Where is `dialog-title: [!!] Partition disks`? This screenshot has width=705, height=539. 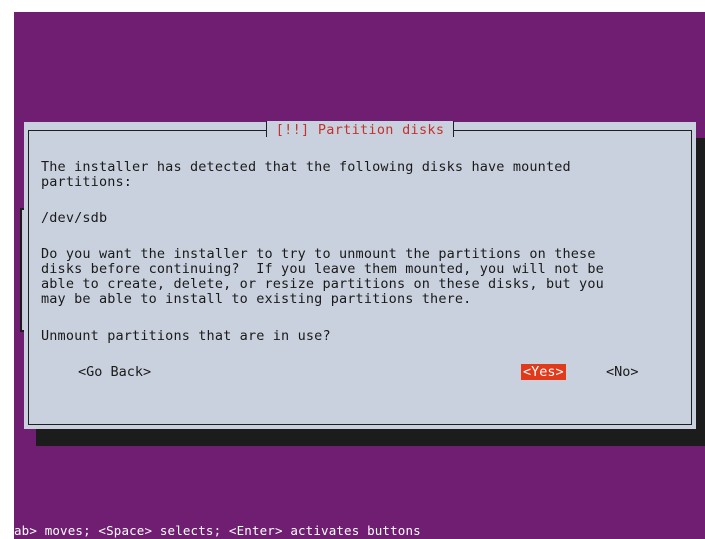
dialog-title: [!!] Partition disks is located at coordinates (360, 130).